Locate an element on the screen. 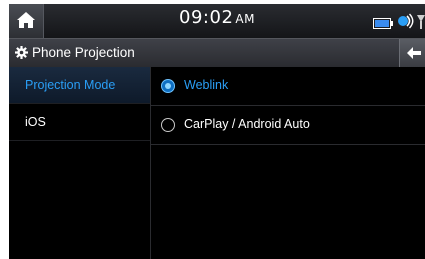 The width and height of the screenshot is (425, 259). battery-icon is located at coordinates (383, 25).